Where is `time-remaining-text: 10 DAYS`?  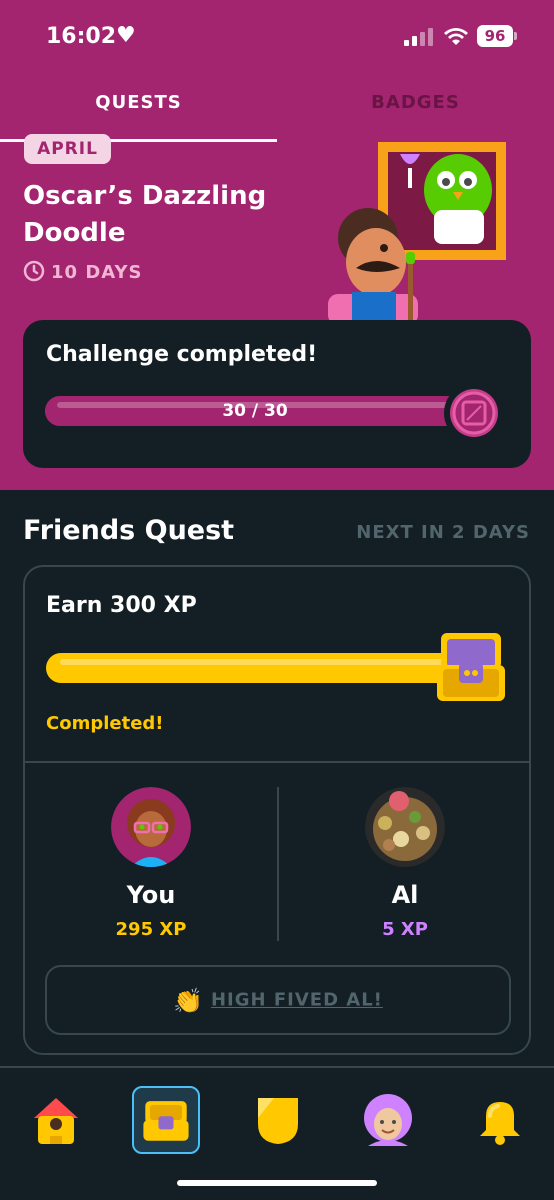 time-remaining-text: 10 DAYS is located at coordinates (97, 272).